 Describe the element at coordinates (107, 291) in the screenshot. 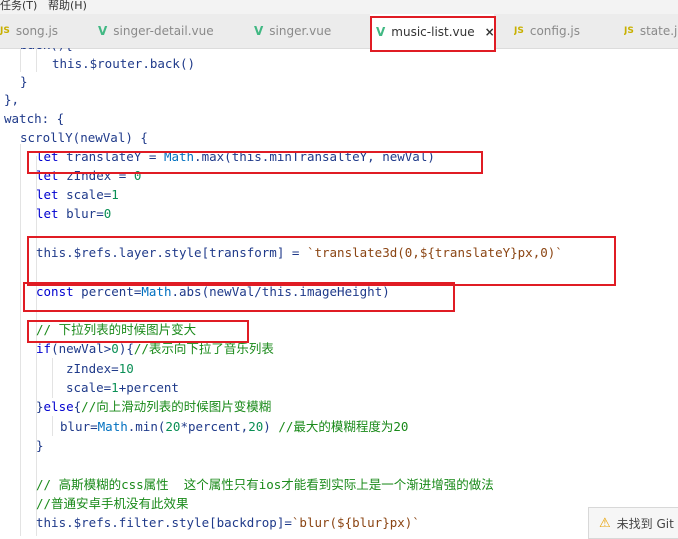

I see `code-token: percent=` at that location.